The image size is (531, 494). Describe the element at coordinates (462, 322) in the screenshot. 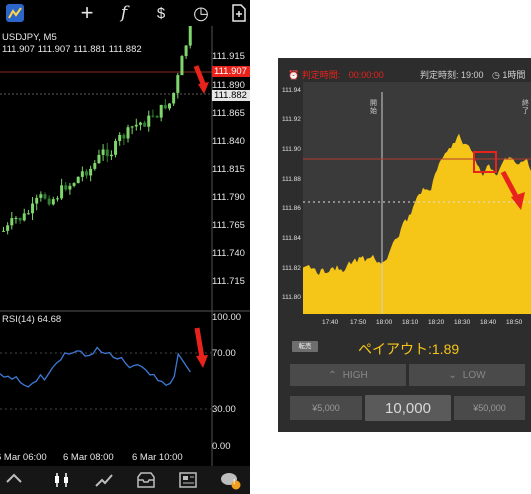

I see `x-axis-label: 18:30` at that location.